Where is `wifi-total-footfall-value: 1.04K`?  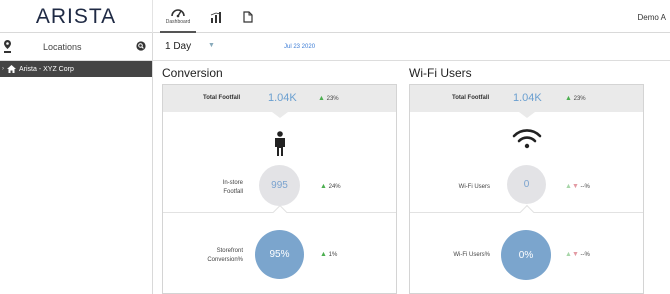 wifi-total-footfall-value: 1.04K is located at coordinates (527, 98).